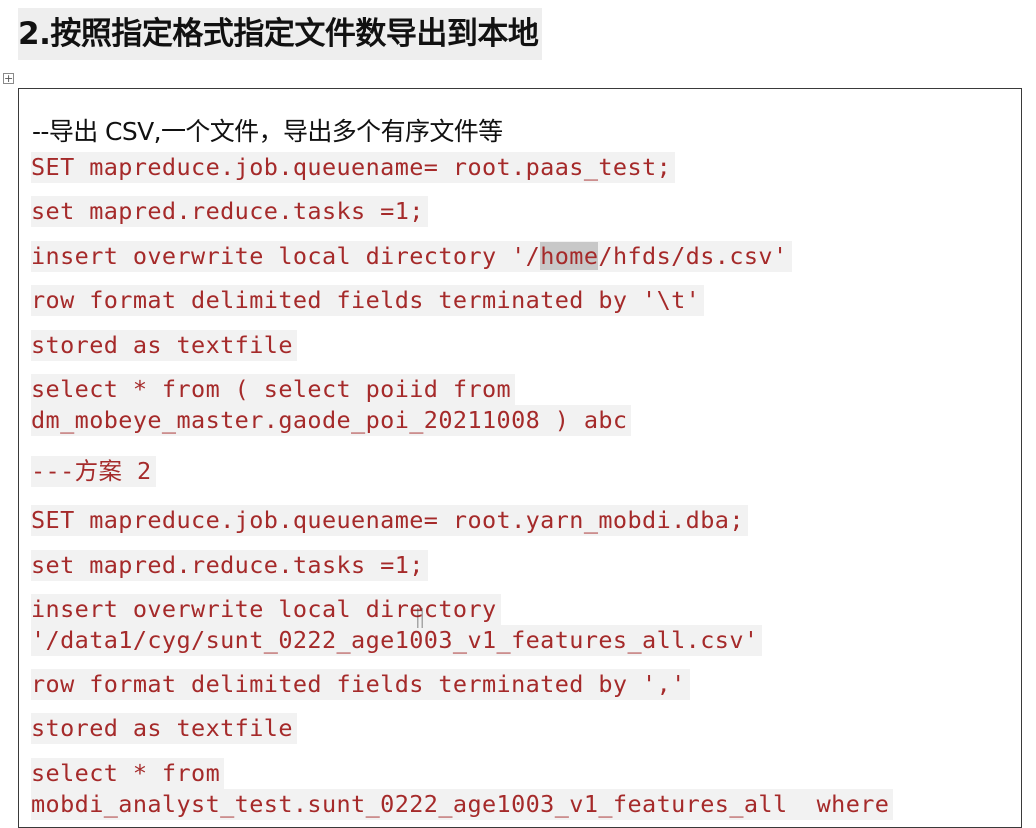  Describe the element at coordinates (229, 565) in the screenshot. I see `code-line-9: set mapred.reduce.tasks =1;` at that location.